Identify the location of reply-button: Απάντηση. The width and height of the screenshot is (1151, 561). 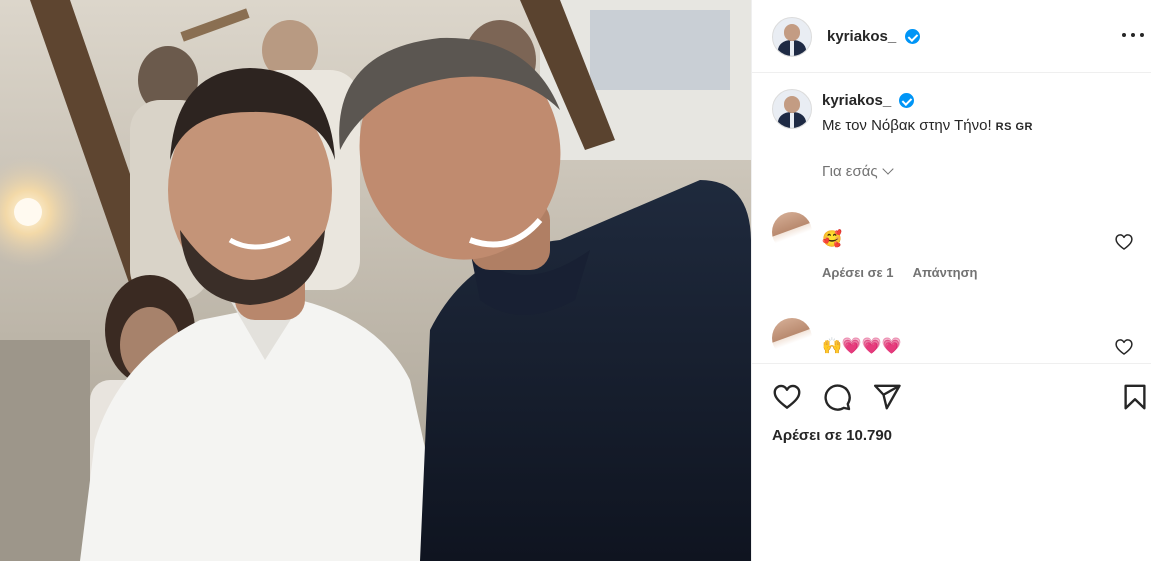
(945, 272).